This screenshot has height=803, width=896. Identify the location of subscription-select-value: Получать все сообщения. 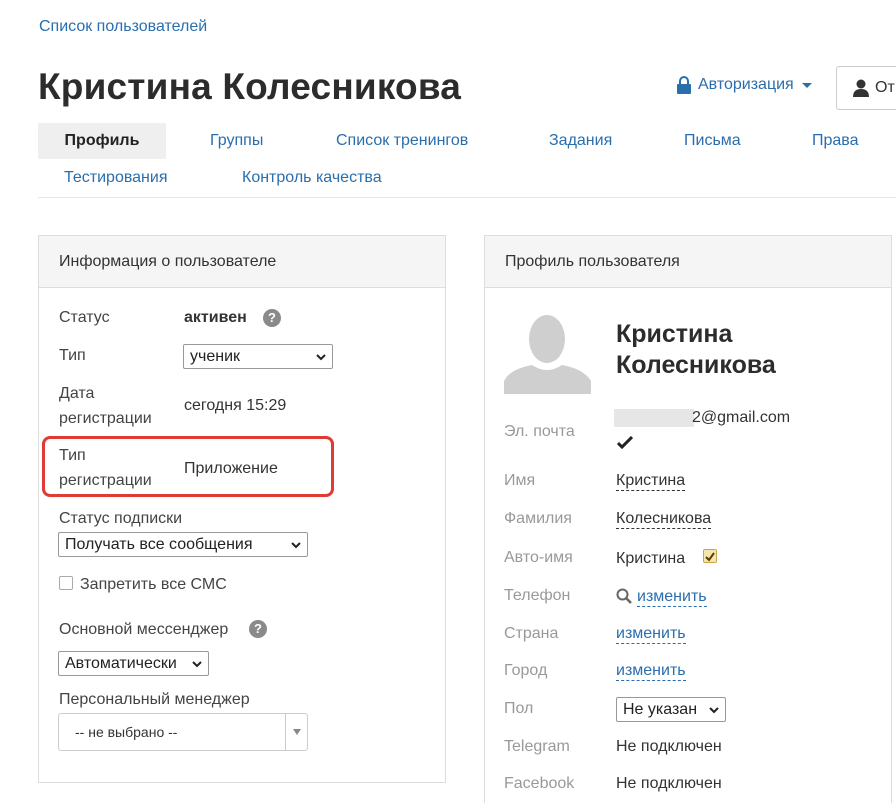
(159, 544).